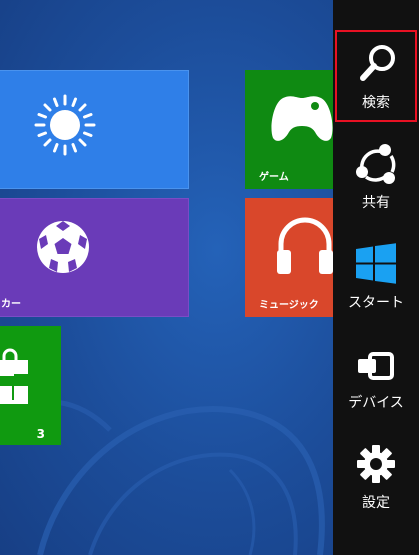  Describe the element at coordinates (302, 118) in the screenshot. I see `game-controller-icon` at that location.